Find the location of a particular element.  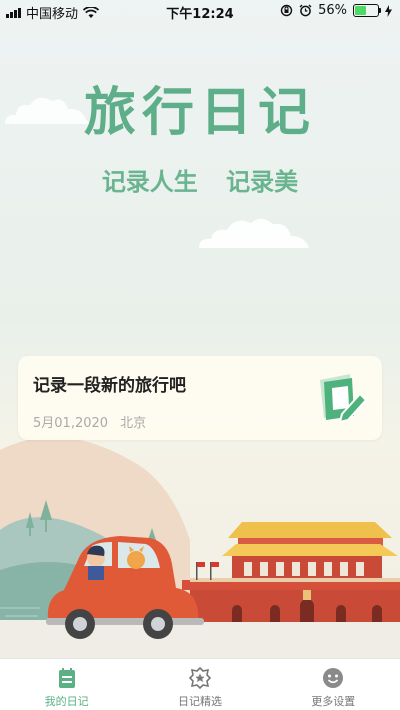

alarm-icon is located at coordinates (305, 10).